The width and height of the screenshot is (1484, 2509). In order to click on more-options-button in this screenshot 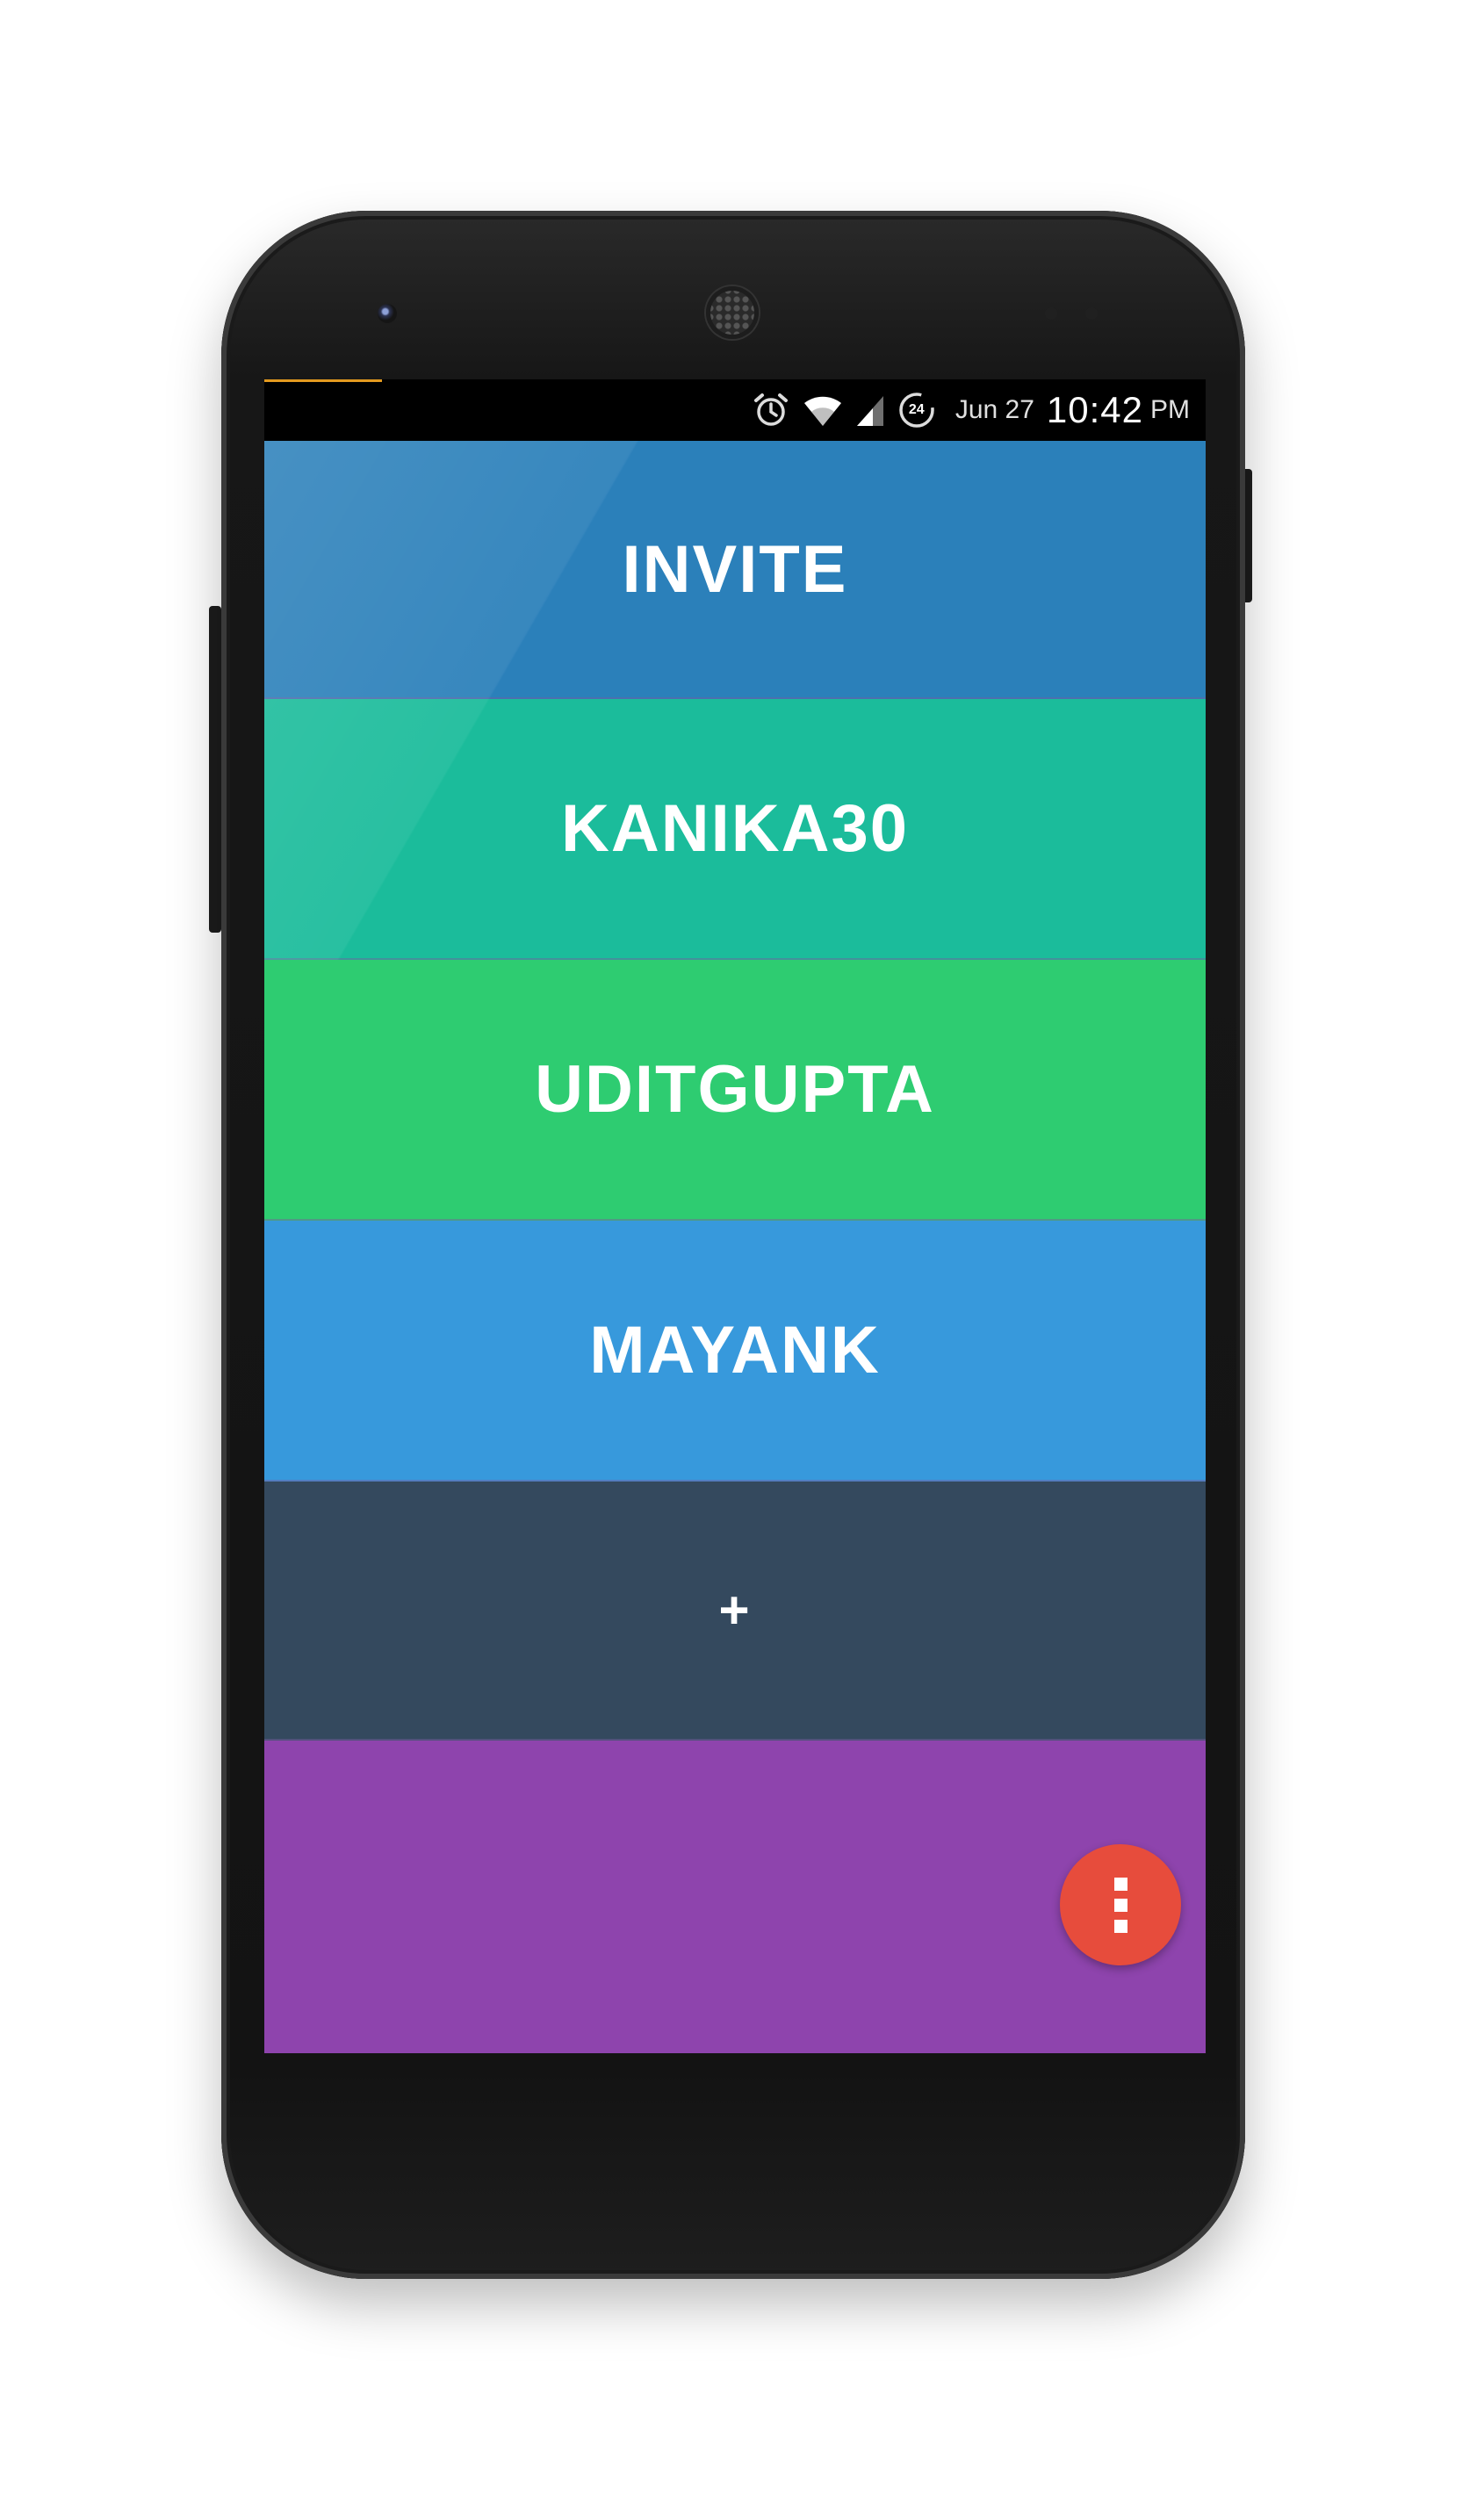, I will do `click(1120, 1904)`.